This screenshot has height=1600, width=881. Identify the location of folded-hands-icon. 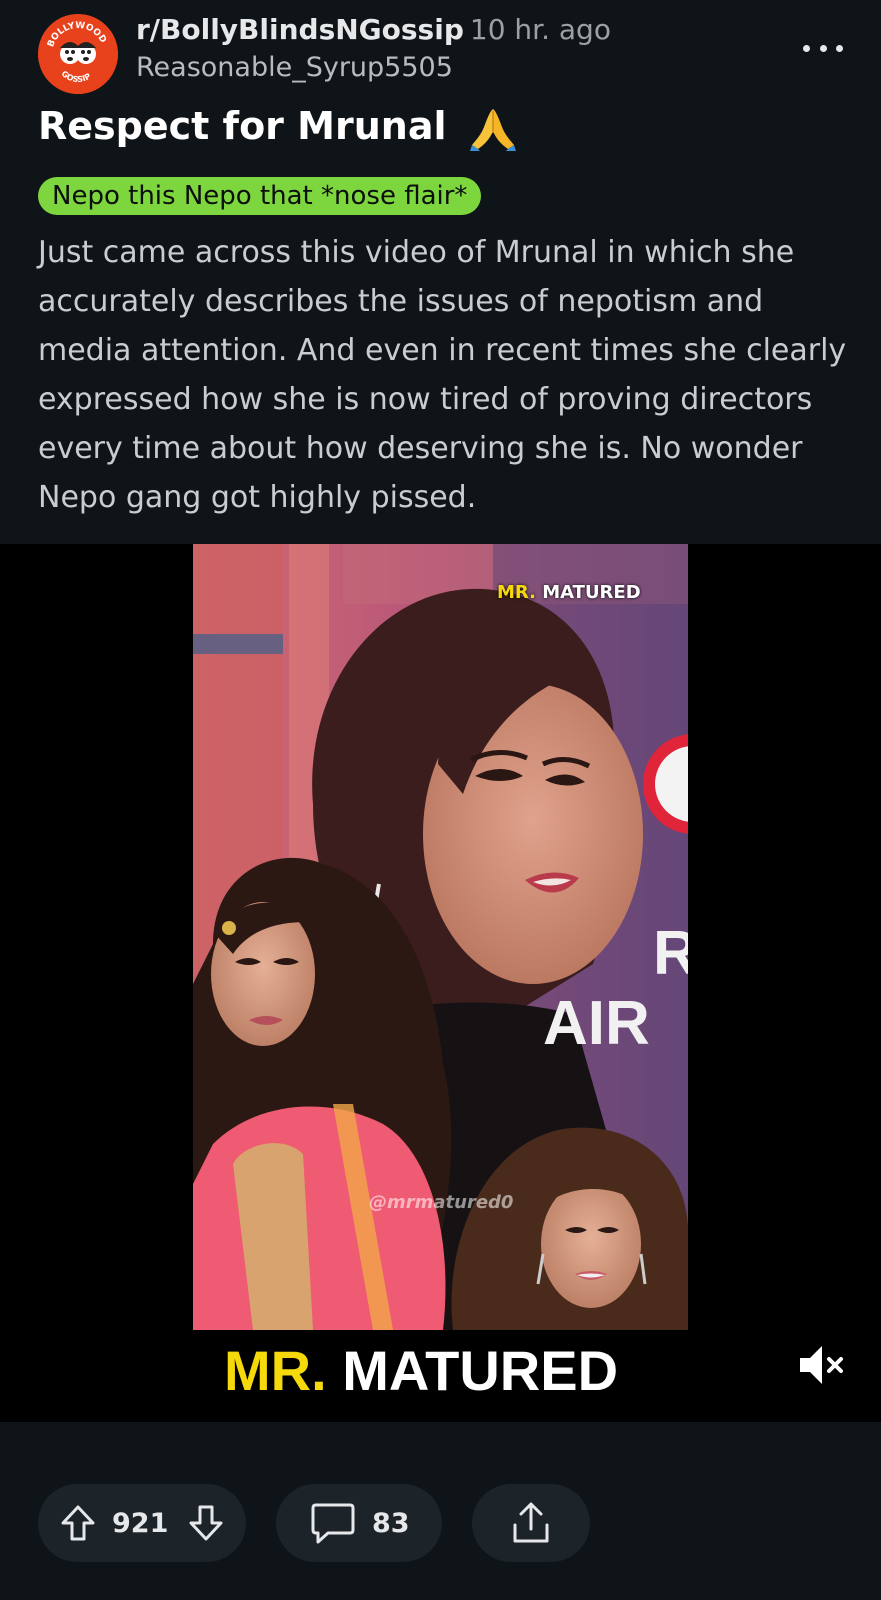
(492, 129).